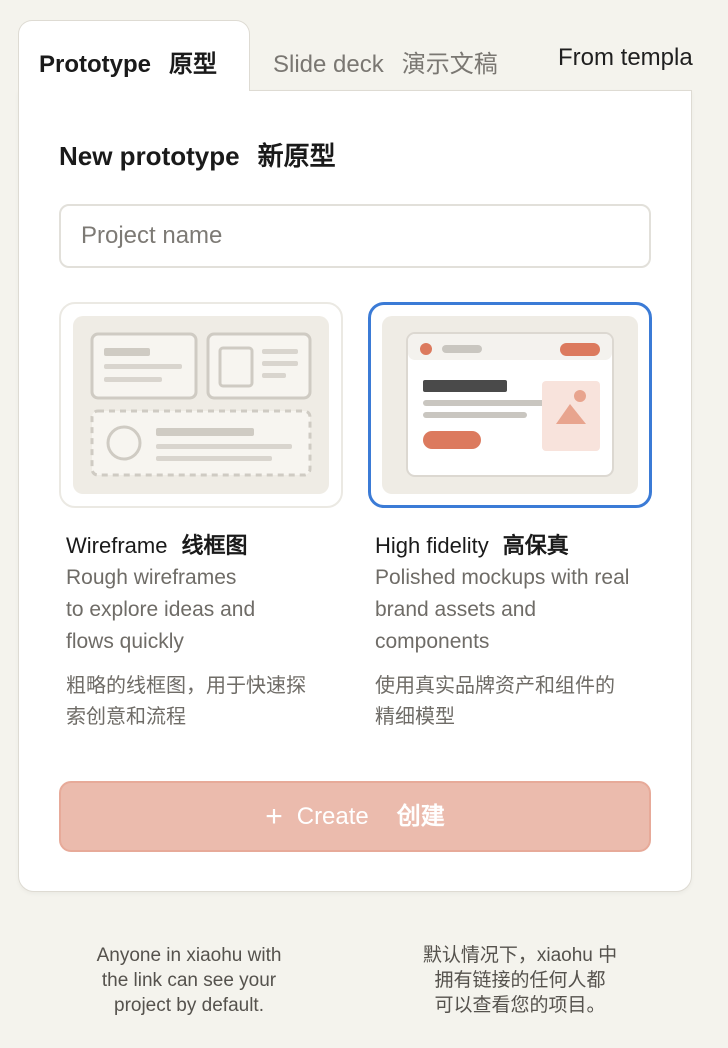 This screenshot has width=728, height=1048. What do you see at coordinates (214, 545) in the screenshot?
I see `wireframe-title-cn: 线框图` at bounding box center [214, 545].